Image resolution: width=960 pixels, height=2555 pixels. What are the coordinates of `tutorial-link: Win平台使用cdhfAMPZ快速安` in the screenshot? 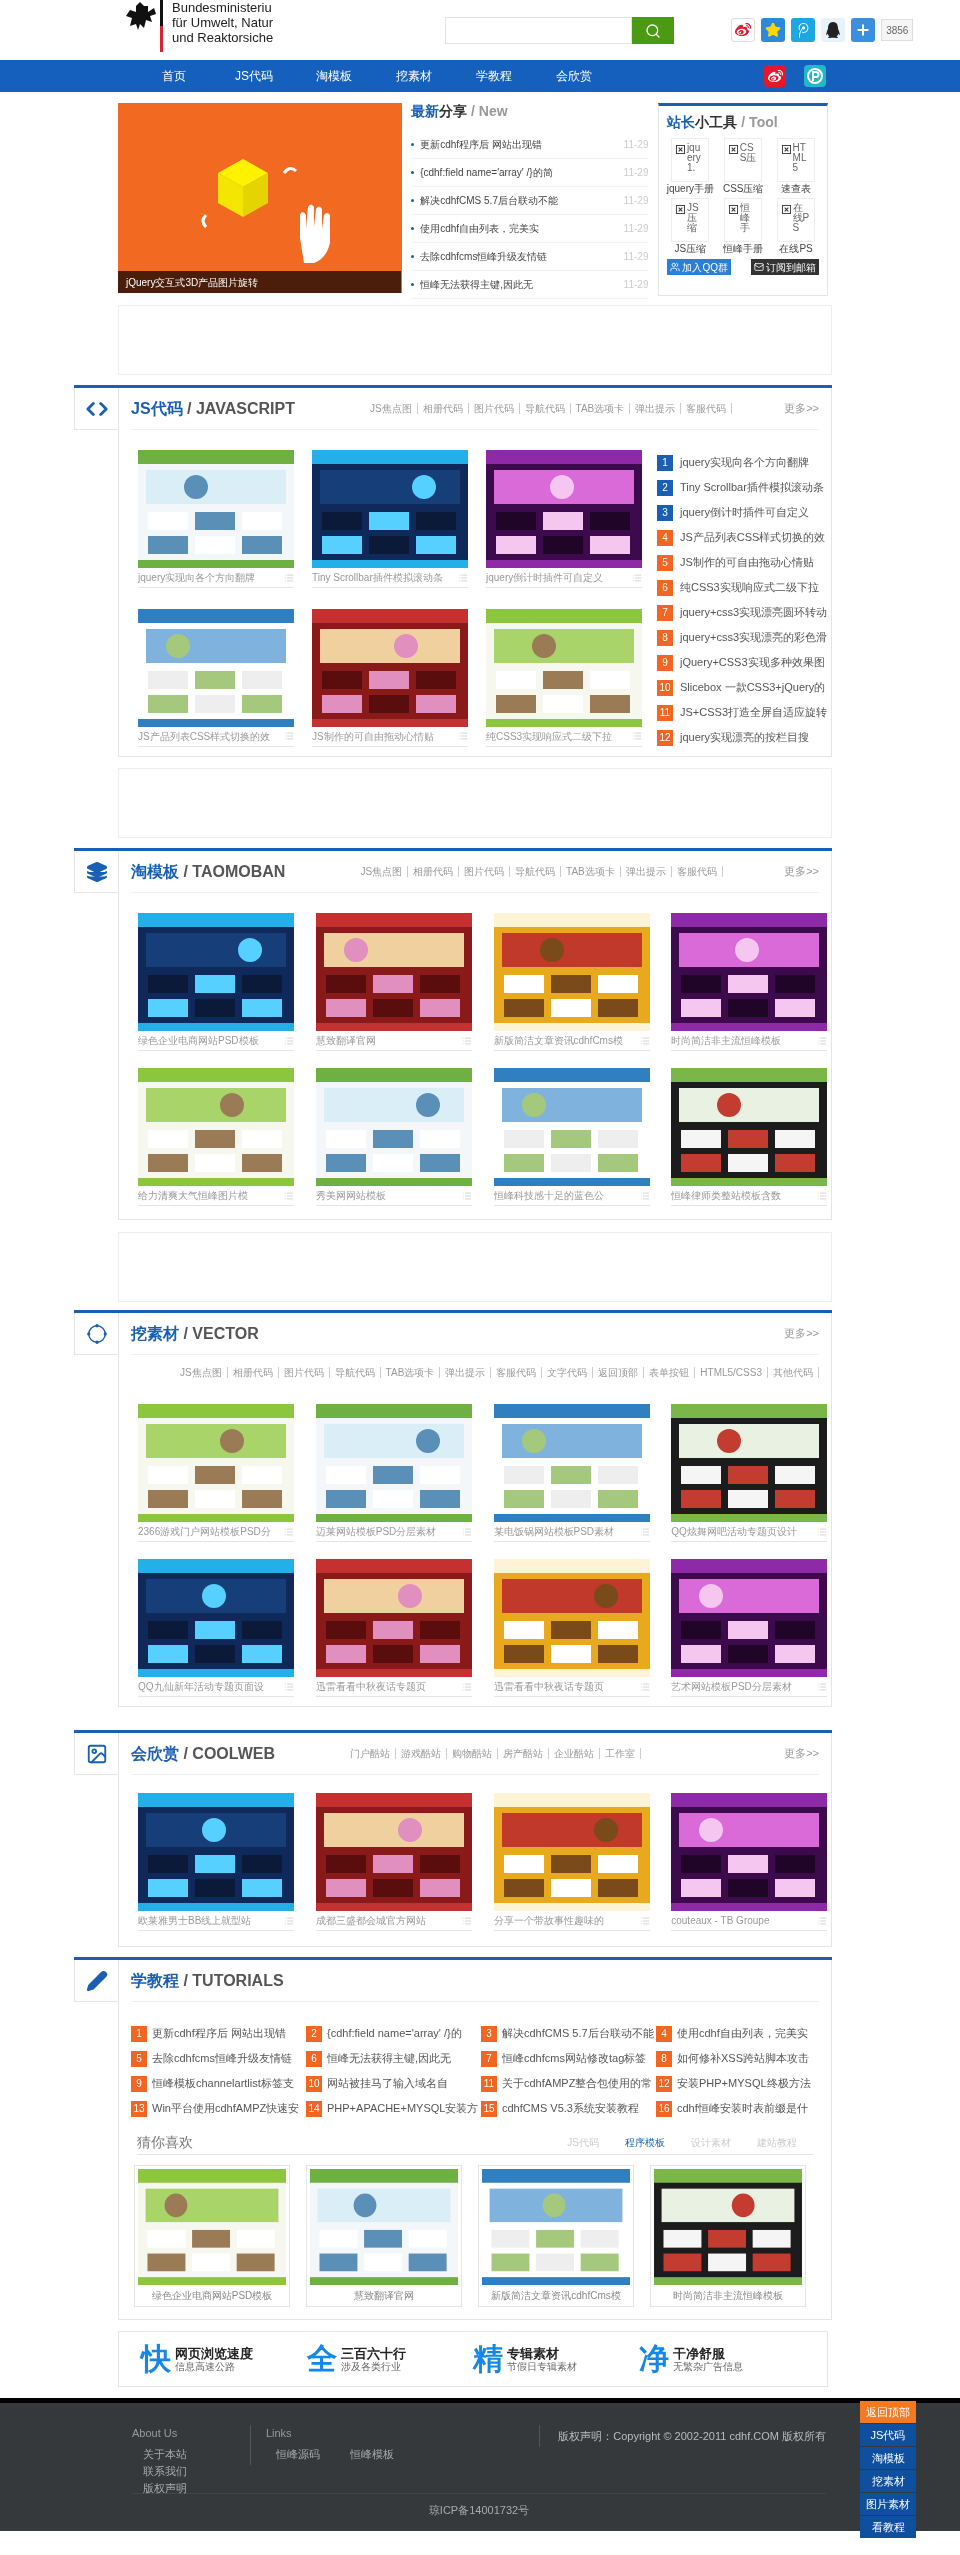 It's located at (226, 2108).